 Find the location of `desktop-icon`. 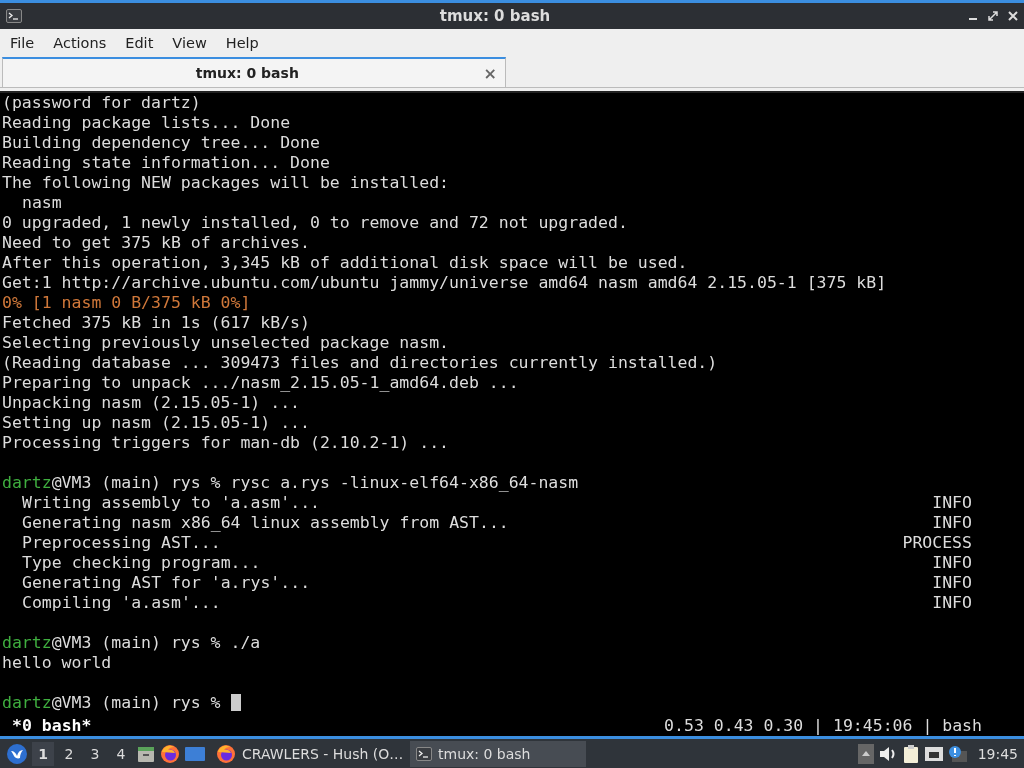

desktop-icon is located at coordinates (195, 753).